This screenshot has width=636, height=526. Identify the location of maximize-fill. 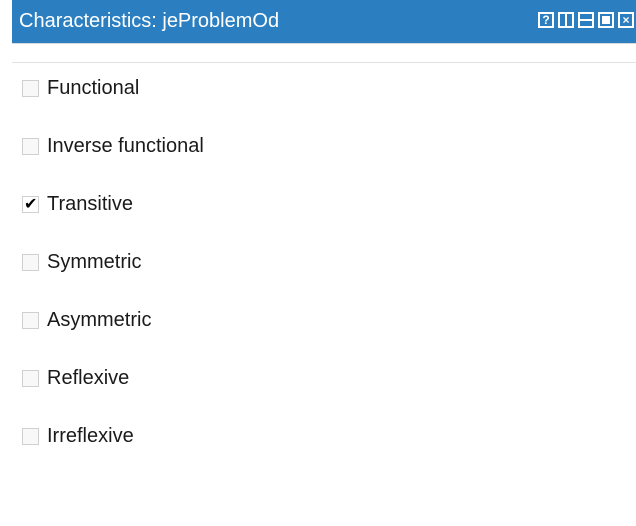
(606, 20).